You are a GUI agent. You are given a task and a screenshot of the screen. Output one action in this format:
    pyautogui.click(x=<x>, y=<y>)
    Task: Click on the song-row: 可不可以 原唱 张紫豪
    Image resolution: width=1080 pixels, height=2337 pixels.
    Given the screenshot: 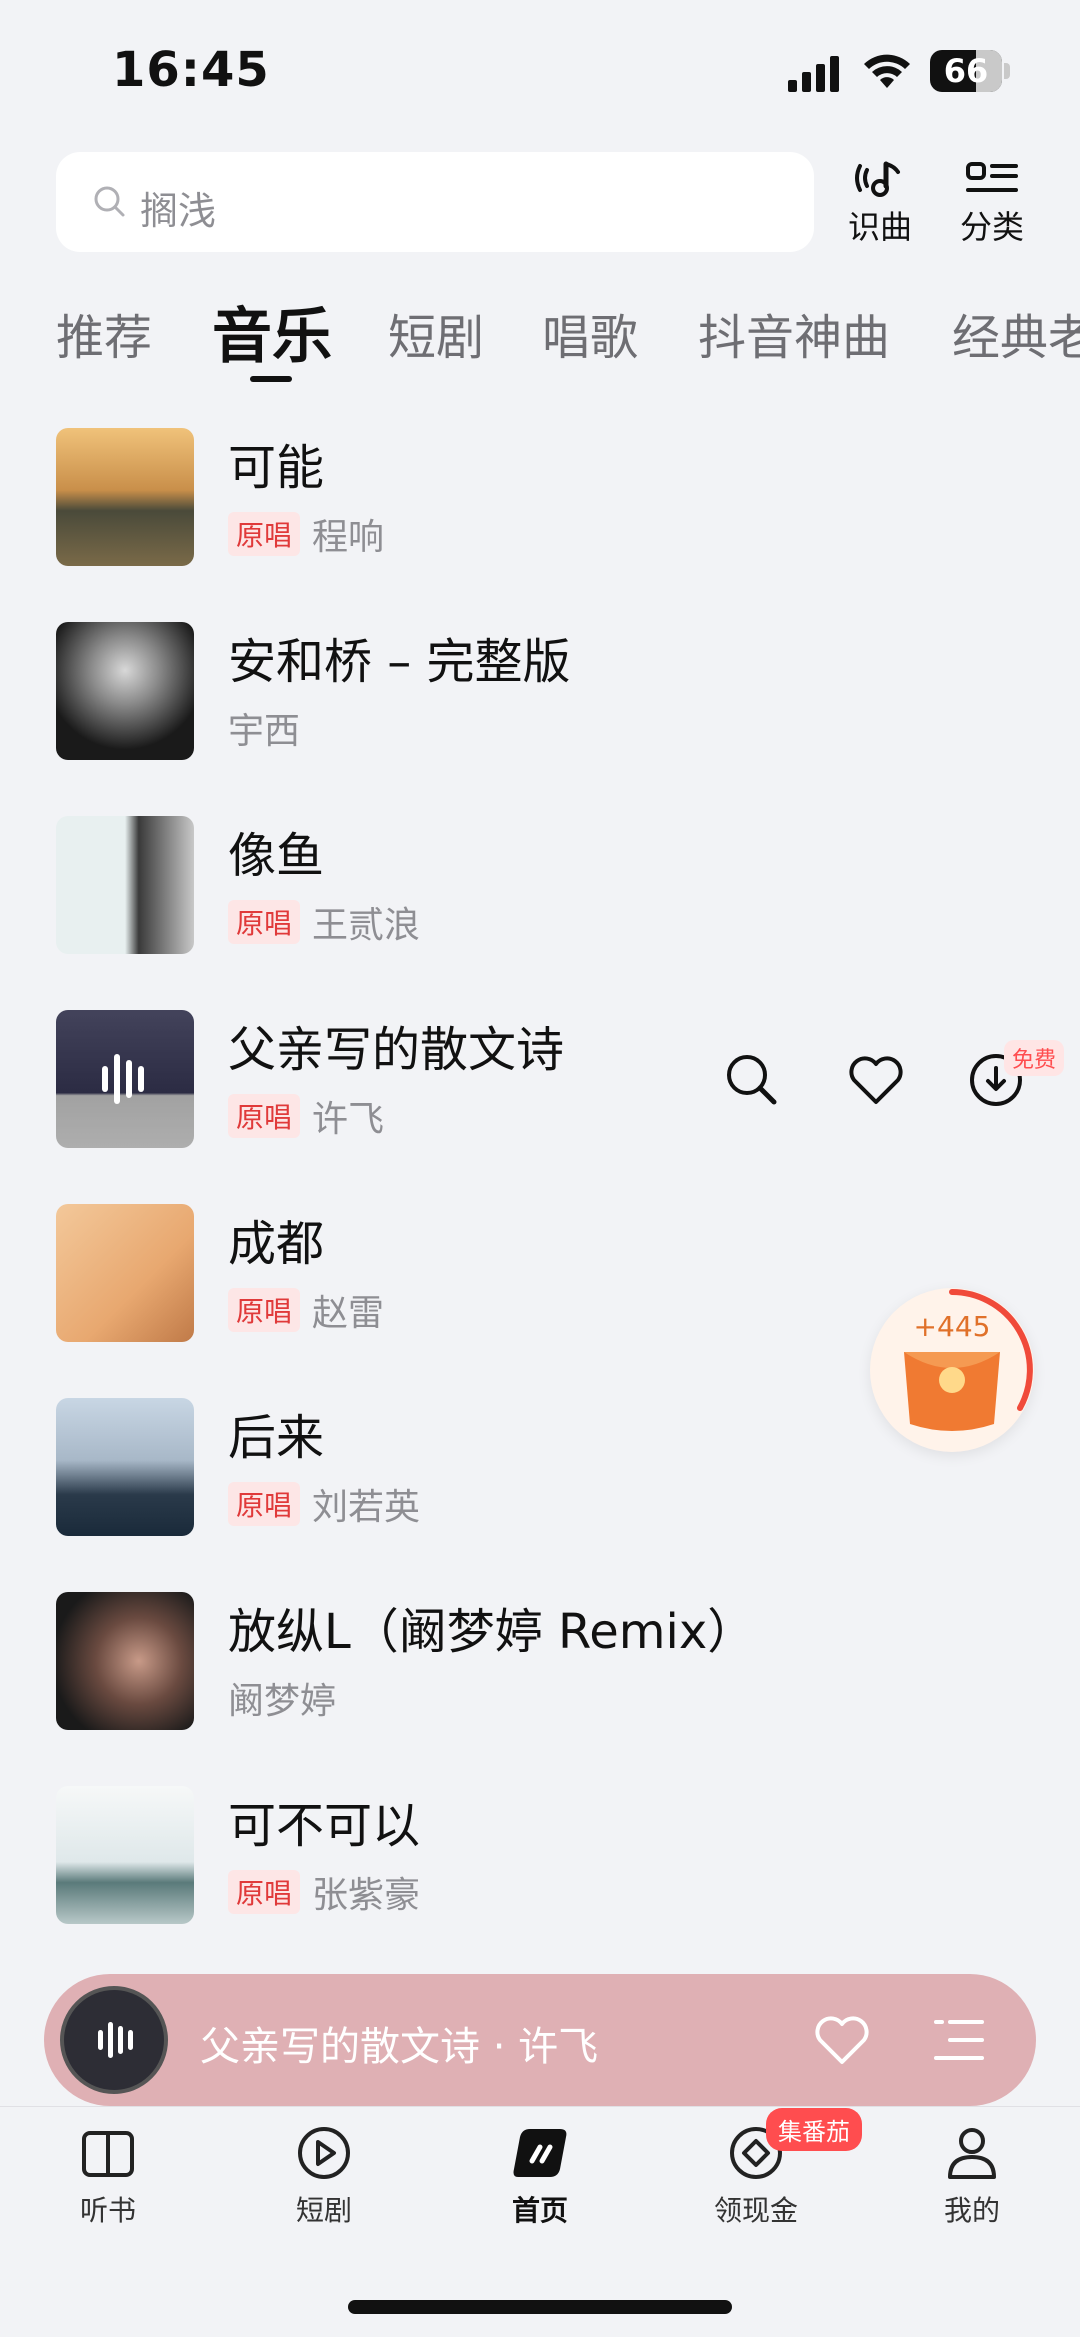 What is the action you would take?
    pyautogui.click(x=568, y=1856)
    